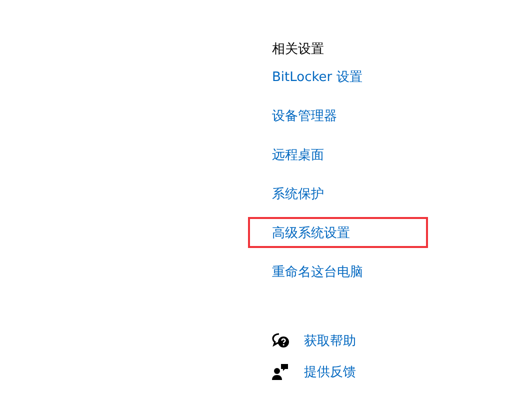 The width and height of the screenshot is (531, 419). I want to click on support-link: 获取帮助, so click(330, 341).